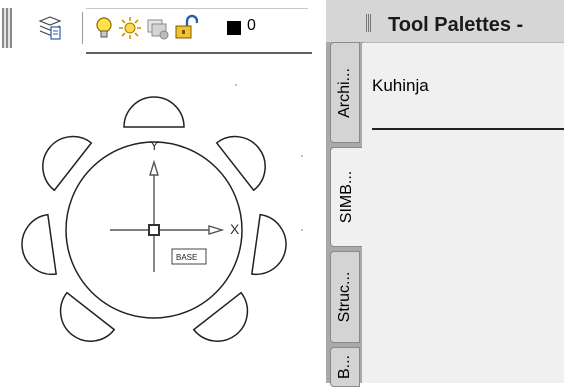  Describe the element at coordinates (369, 23) in the screenshot. I see `titlebar-grip` at that location.